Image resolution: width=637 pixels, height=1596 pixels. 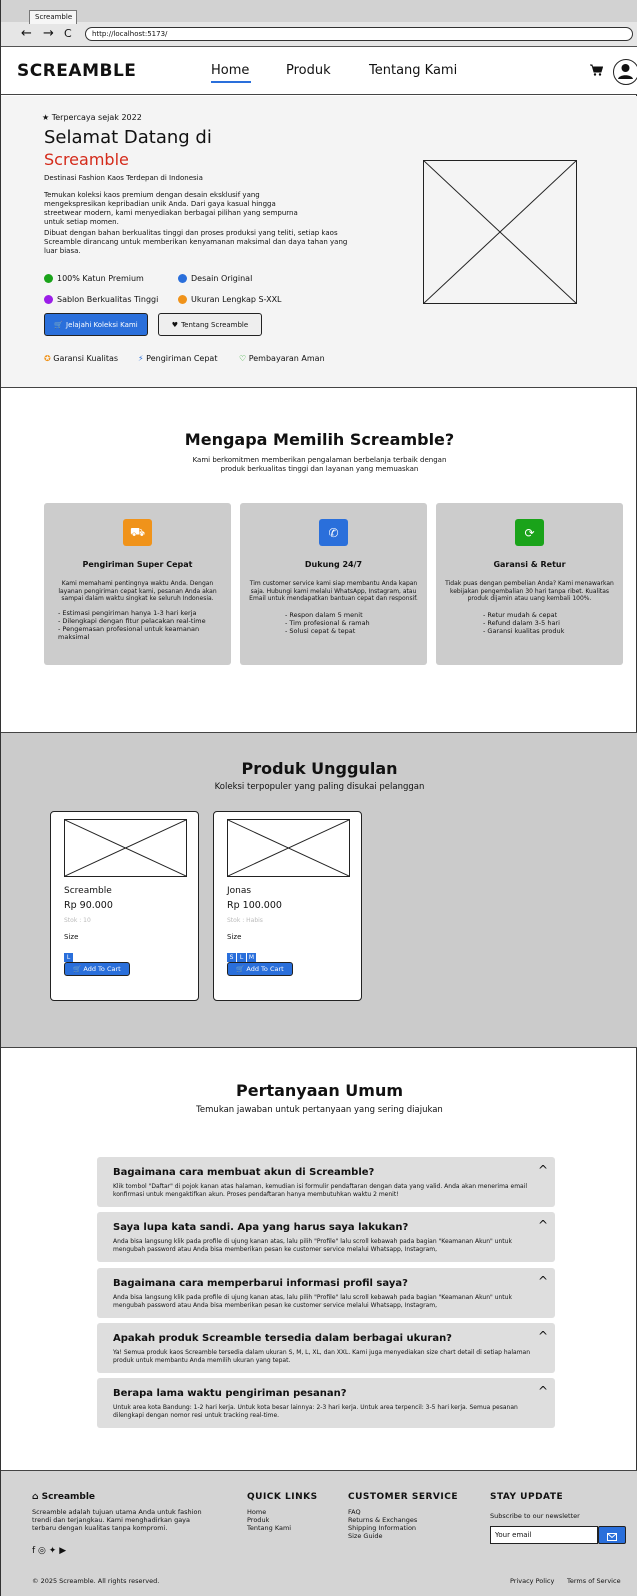 I want to click on footer-link-faq: FAQ, so click(x=382, y=1512).